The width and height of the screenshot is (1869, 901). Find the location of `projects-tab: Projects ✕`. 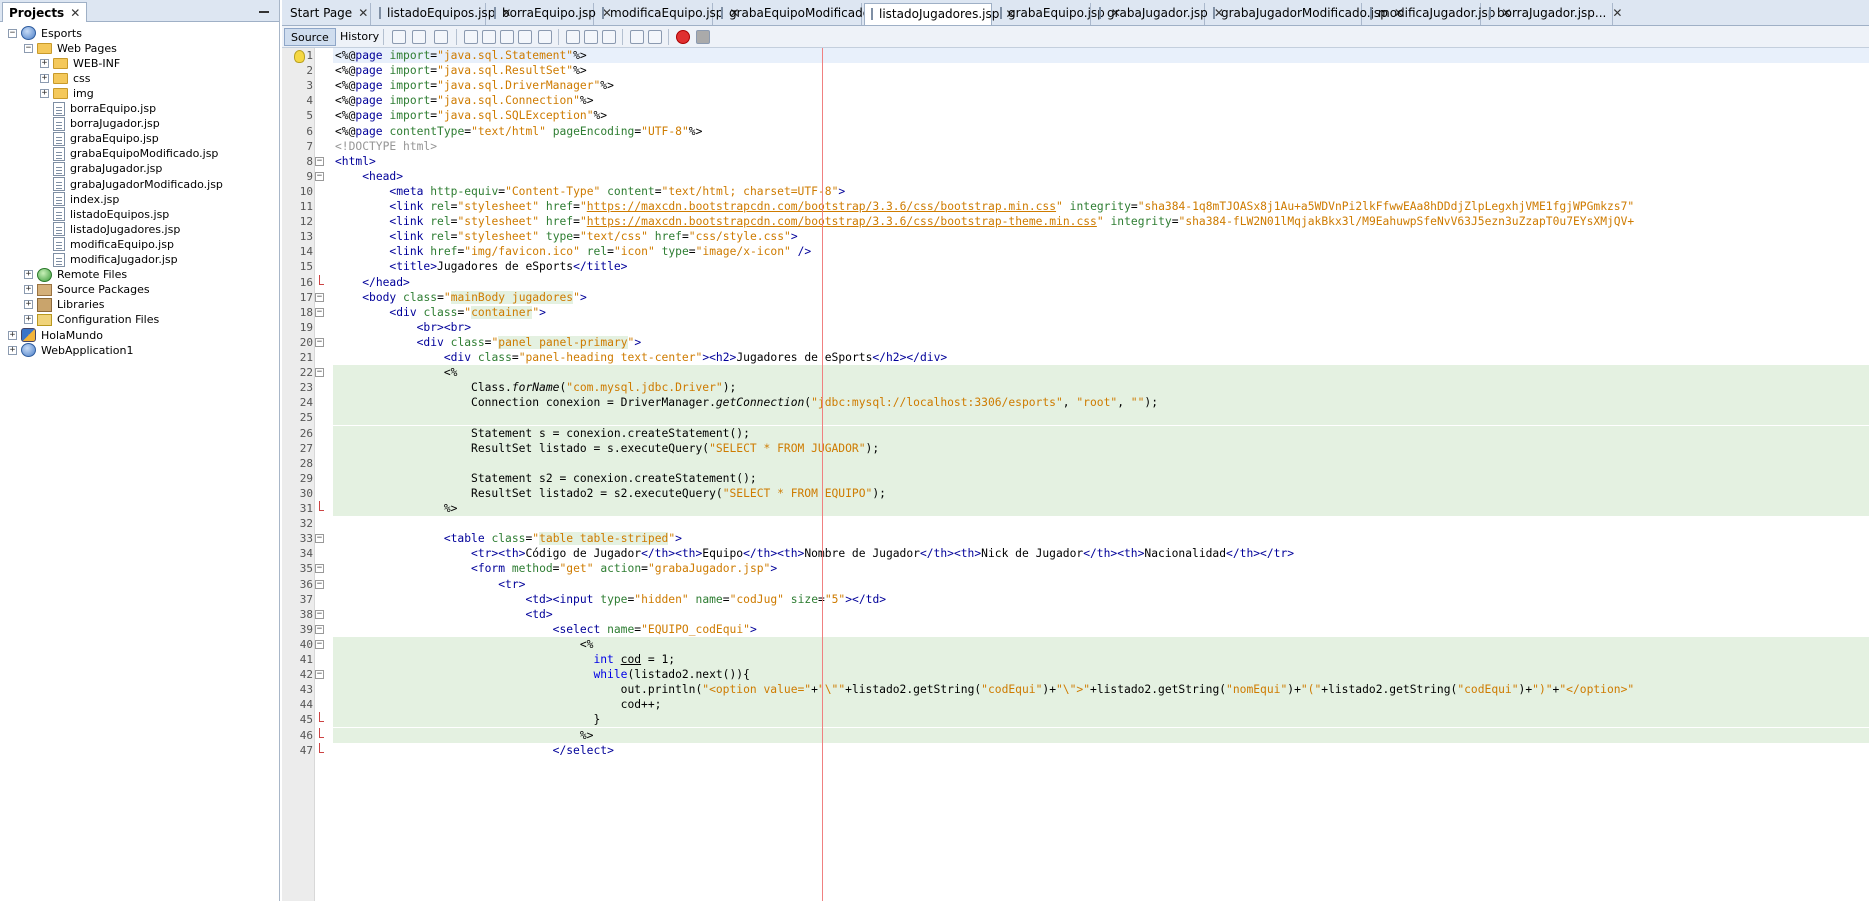

projects-tab: Projects ✕ is located at coordinates (45, 12).